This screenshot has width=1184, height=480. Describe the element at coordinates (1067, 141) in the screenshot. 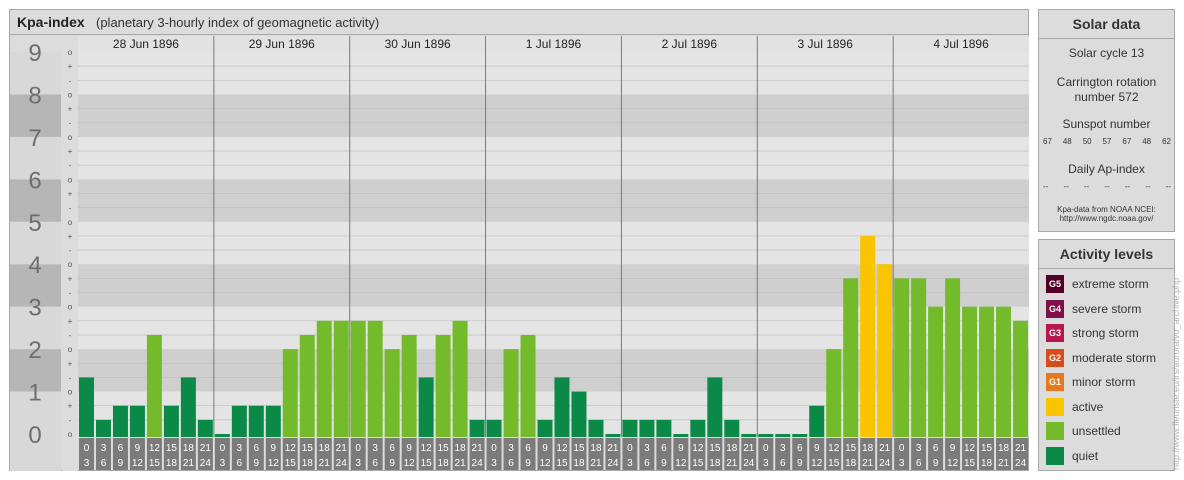

I see `sunspot-value: 48` at that location.